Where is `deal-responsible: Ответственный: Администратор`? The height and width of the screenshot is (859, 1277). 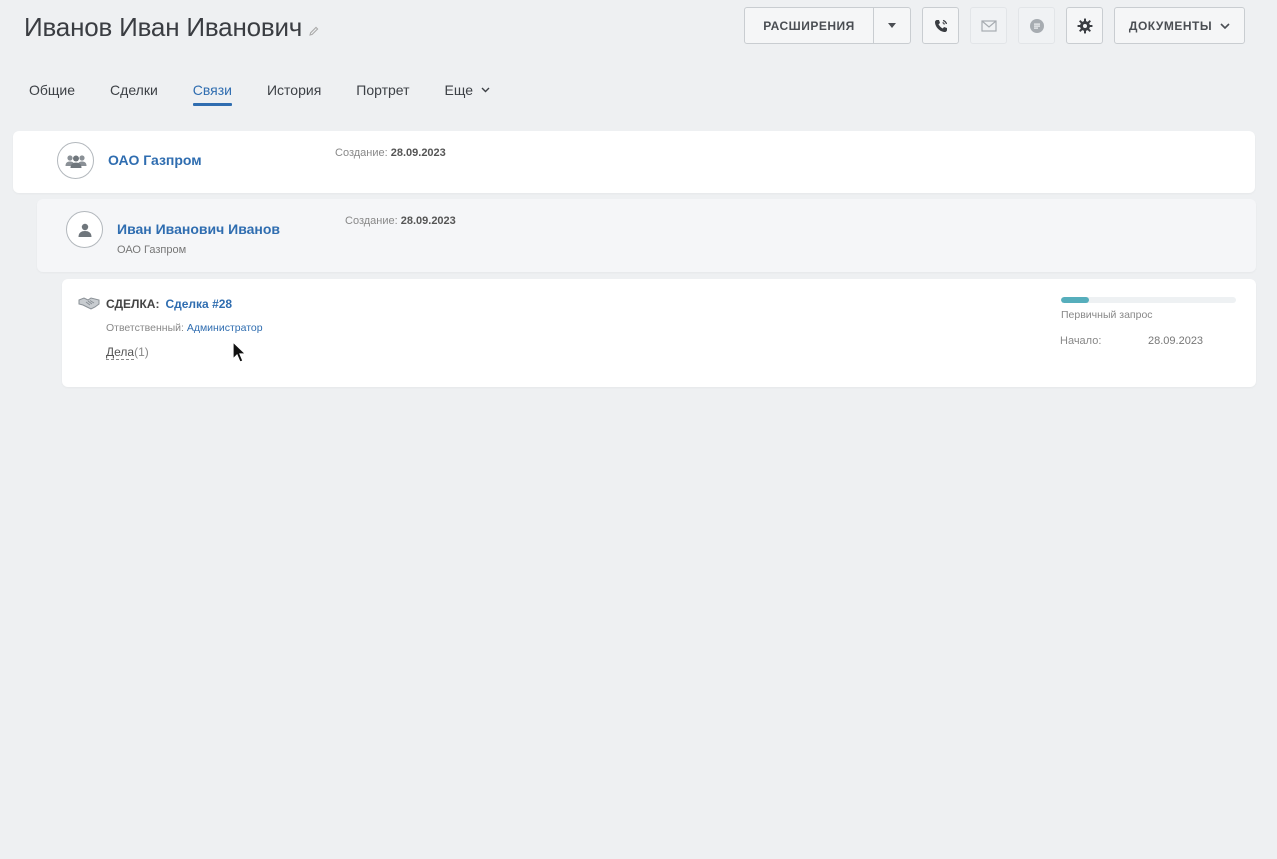
deal-responsible: Ответственный: Администратор is located at coordinates (184, 328).